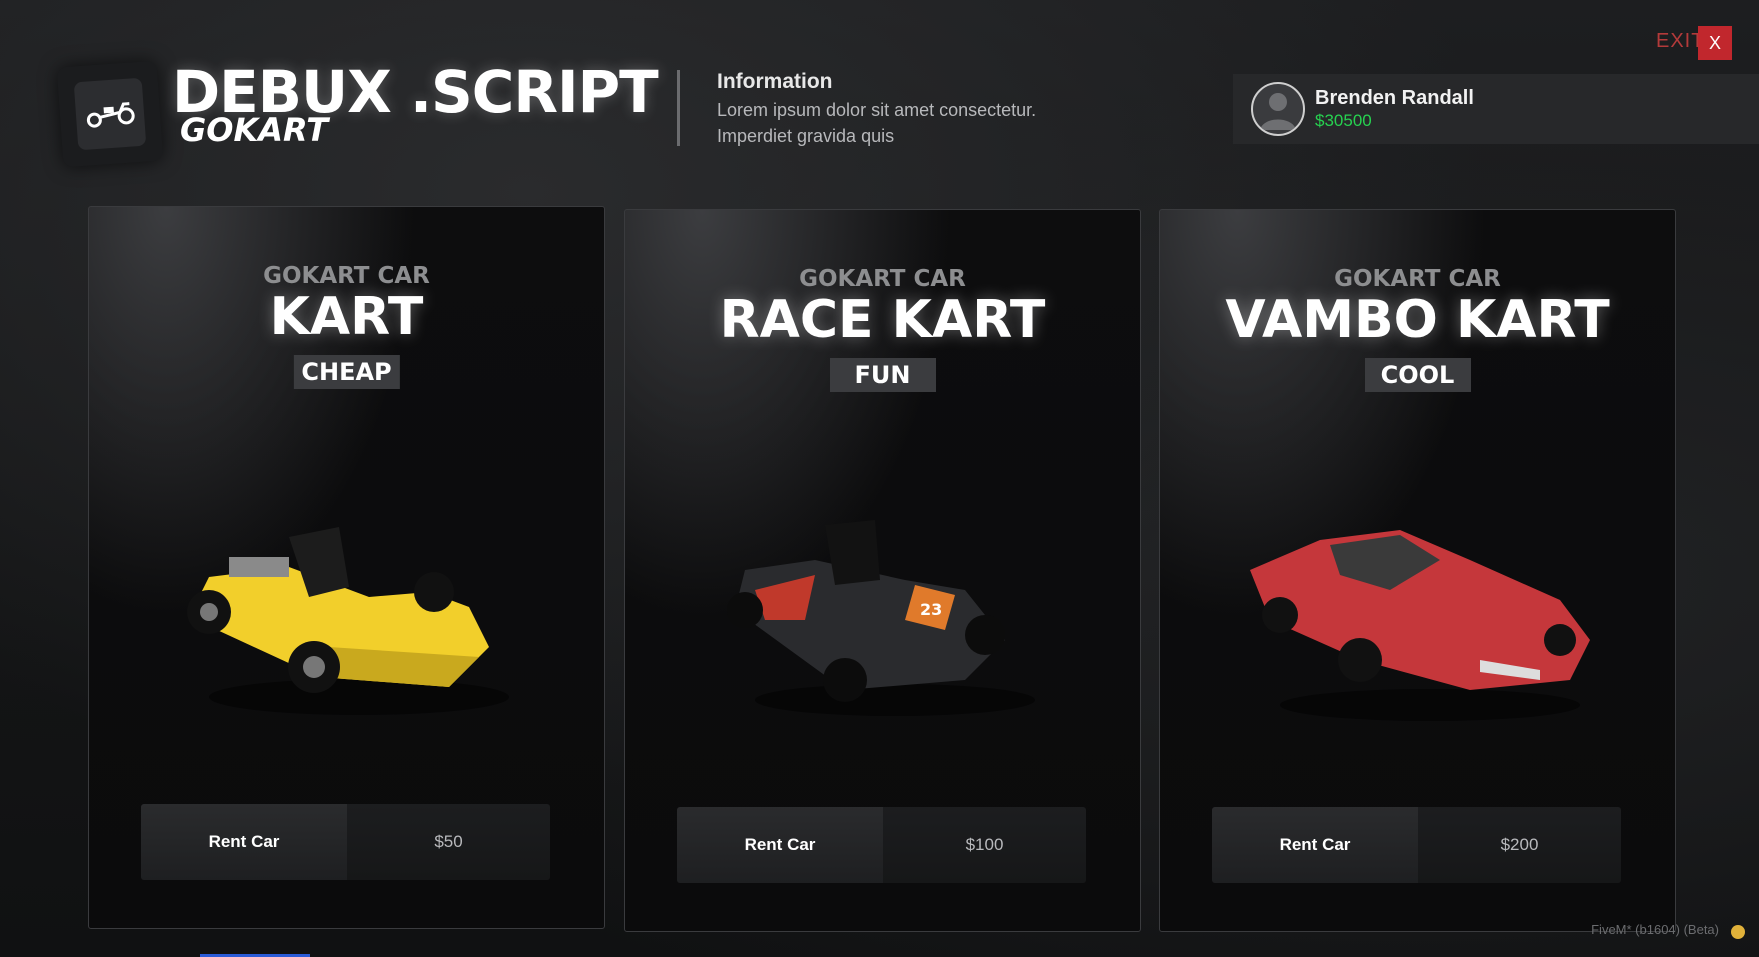 This screenshot has width=1759, height=957. I want to click on card-tag: COOL, so click(1417, 375).